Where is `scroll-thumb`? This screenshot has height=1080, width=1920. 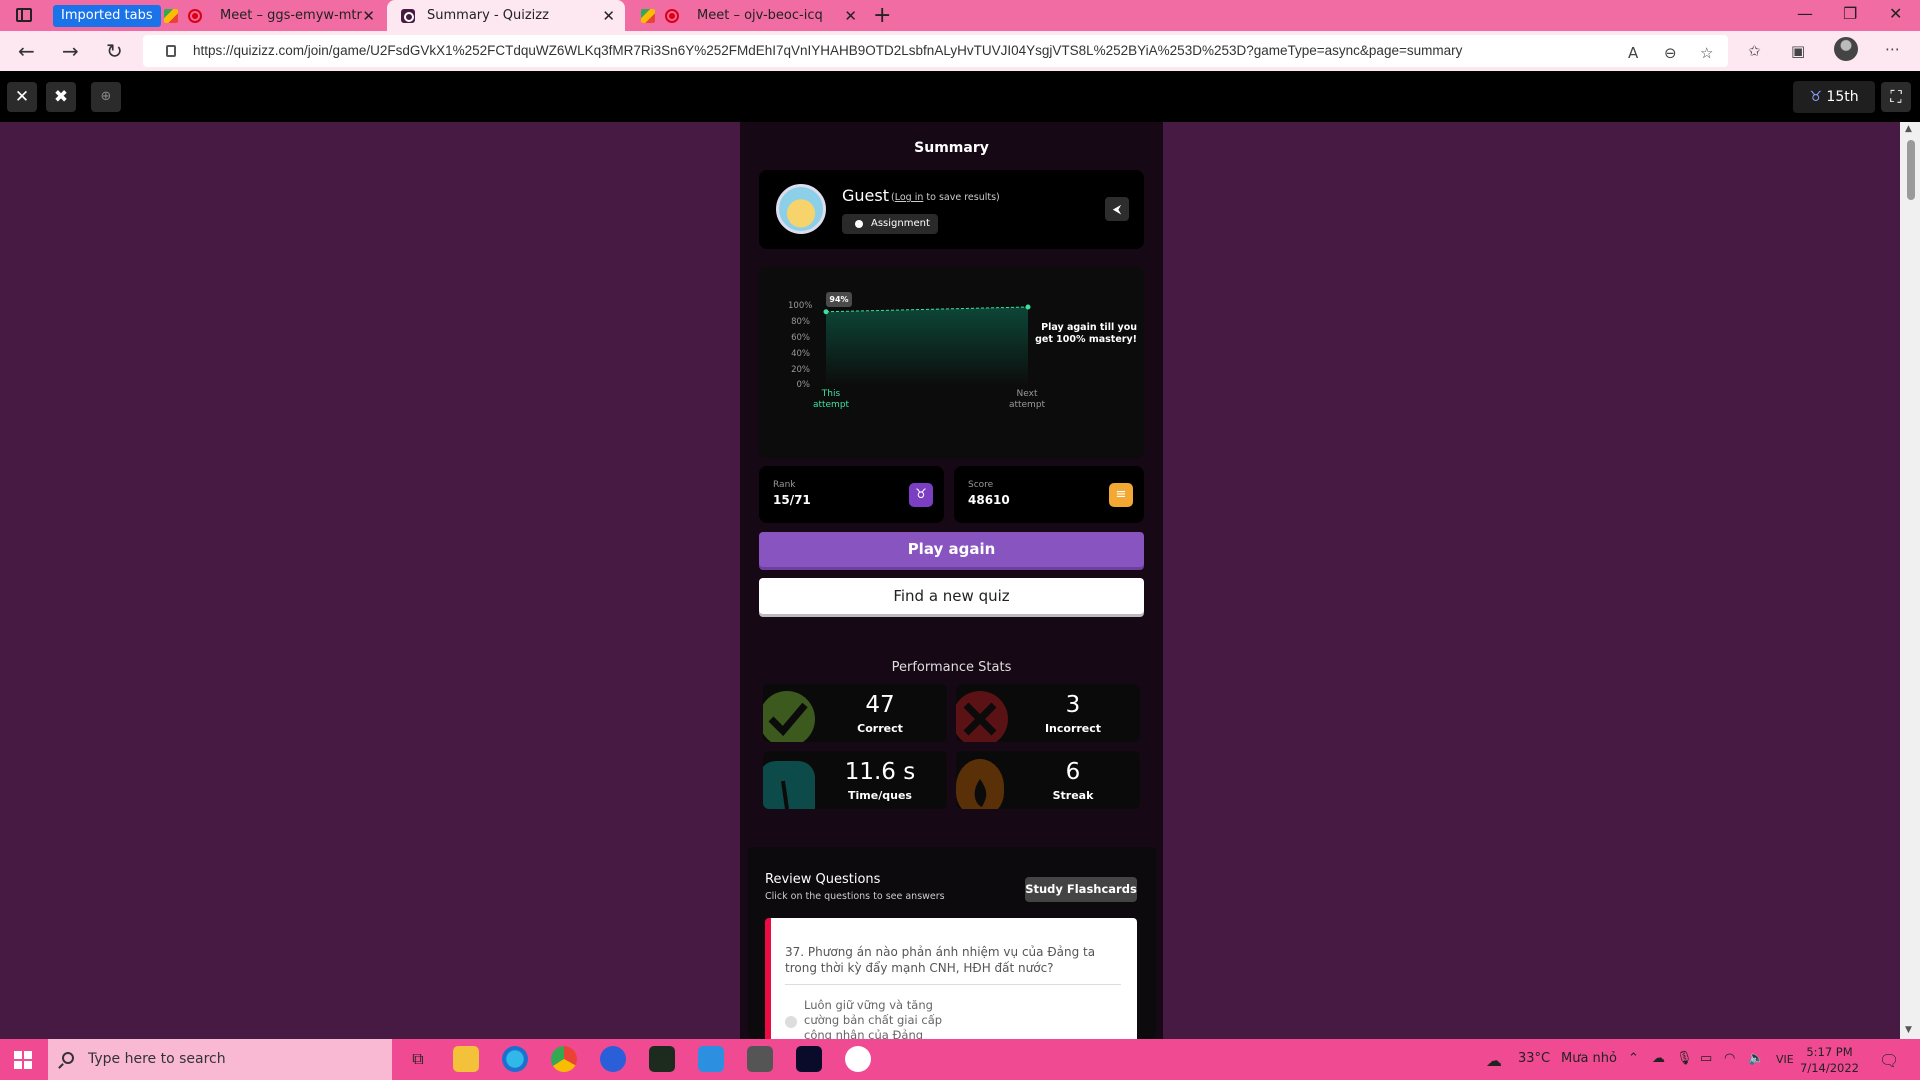 scroll-thumb is located at coordinates (1911, 170).